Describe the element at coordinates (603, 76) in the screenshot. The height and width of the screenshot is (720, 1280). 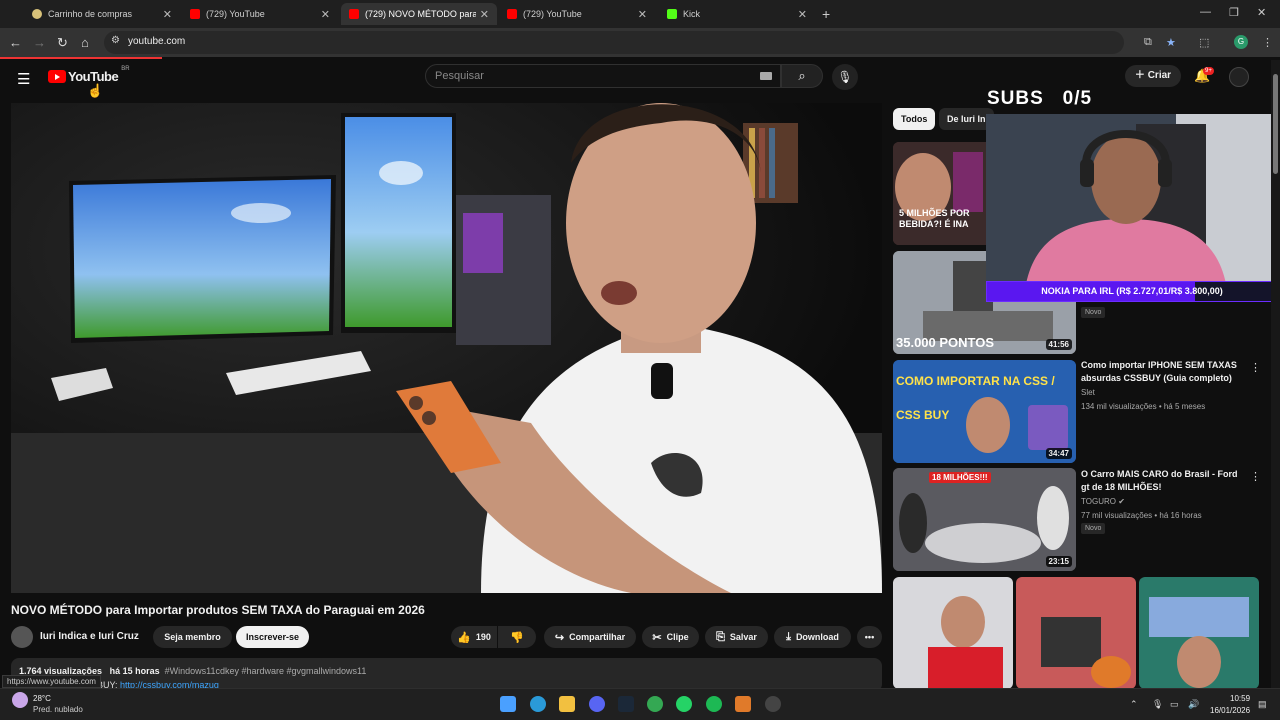
I see `search-input: Pesquisar` at that location.